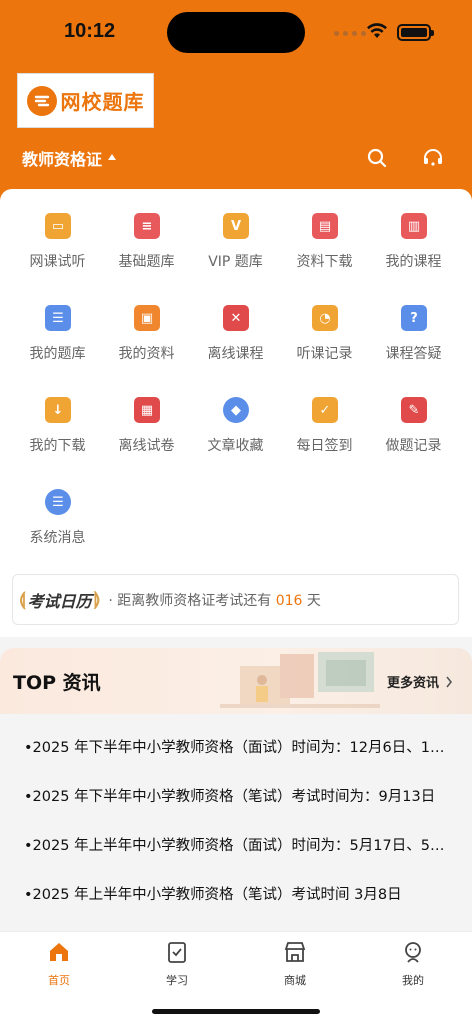  Describe the element at coordinates (146, 345) in the screenshot. I see `menu-item: ▣ 我的资料` at that location.